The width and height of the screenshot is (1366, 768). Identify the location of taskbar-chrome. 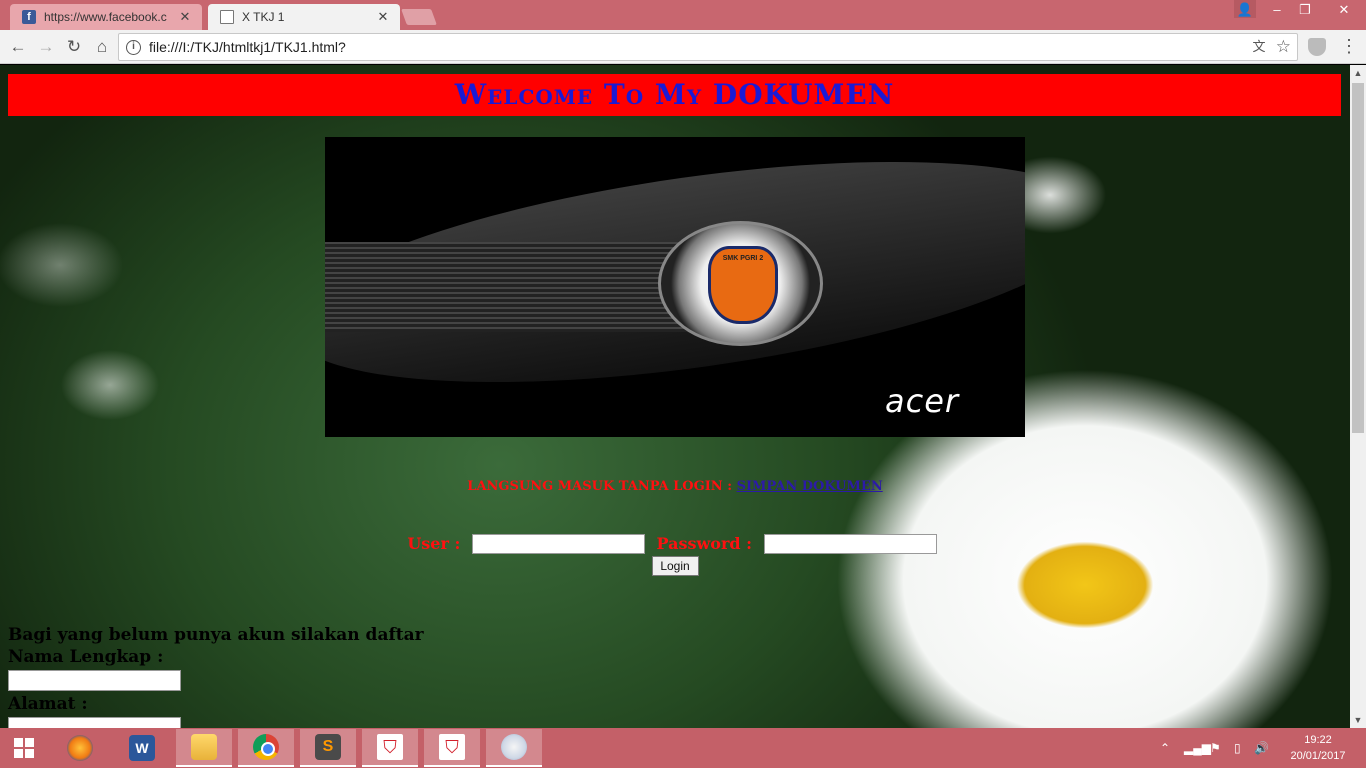
(266, 748).